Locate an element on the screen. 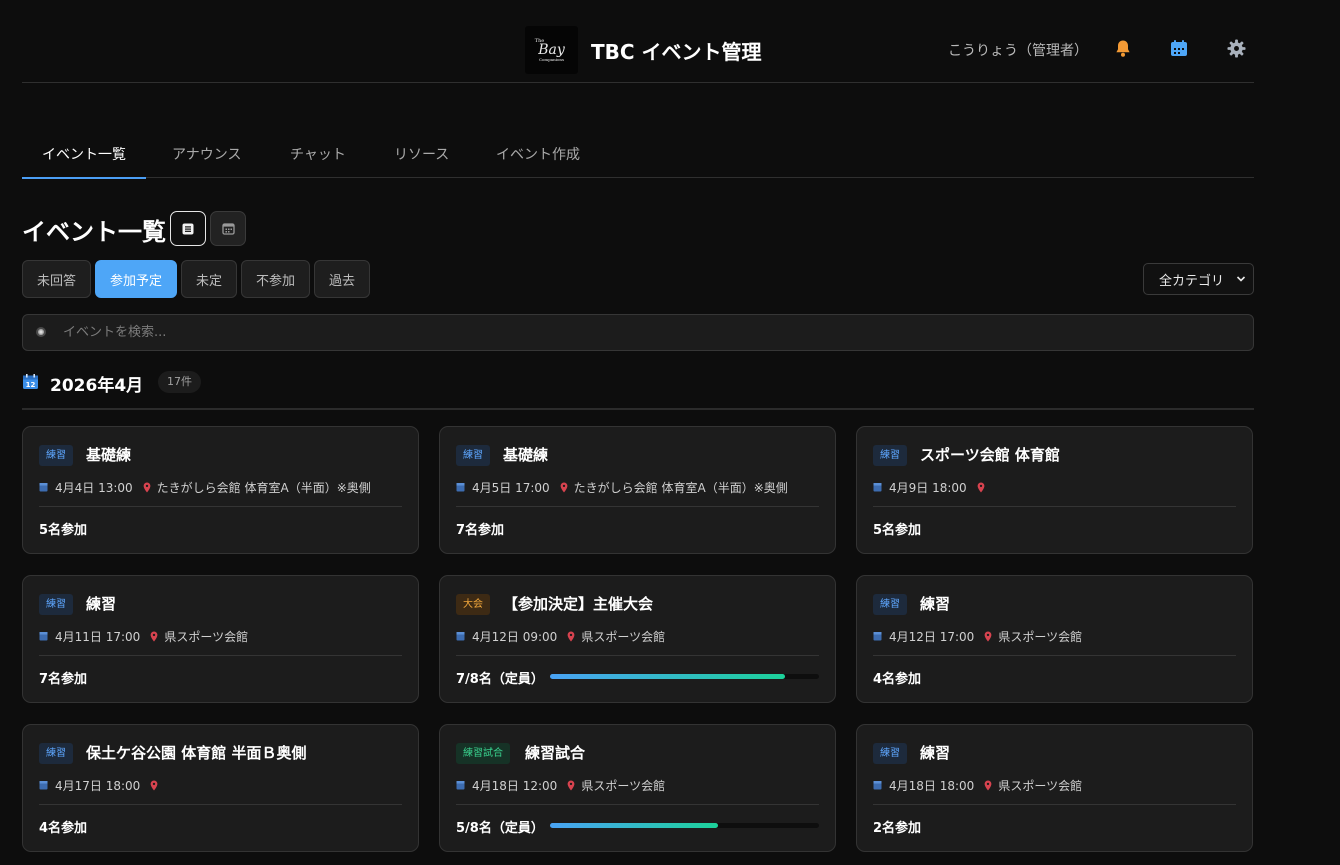 The image size is (1340, 865). filter-not-attending: 不参加 is located at coordinates (275, 279).